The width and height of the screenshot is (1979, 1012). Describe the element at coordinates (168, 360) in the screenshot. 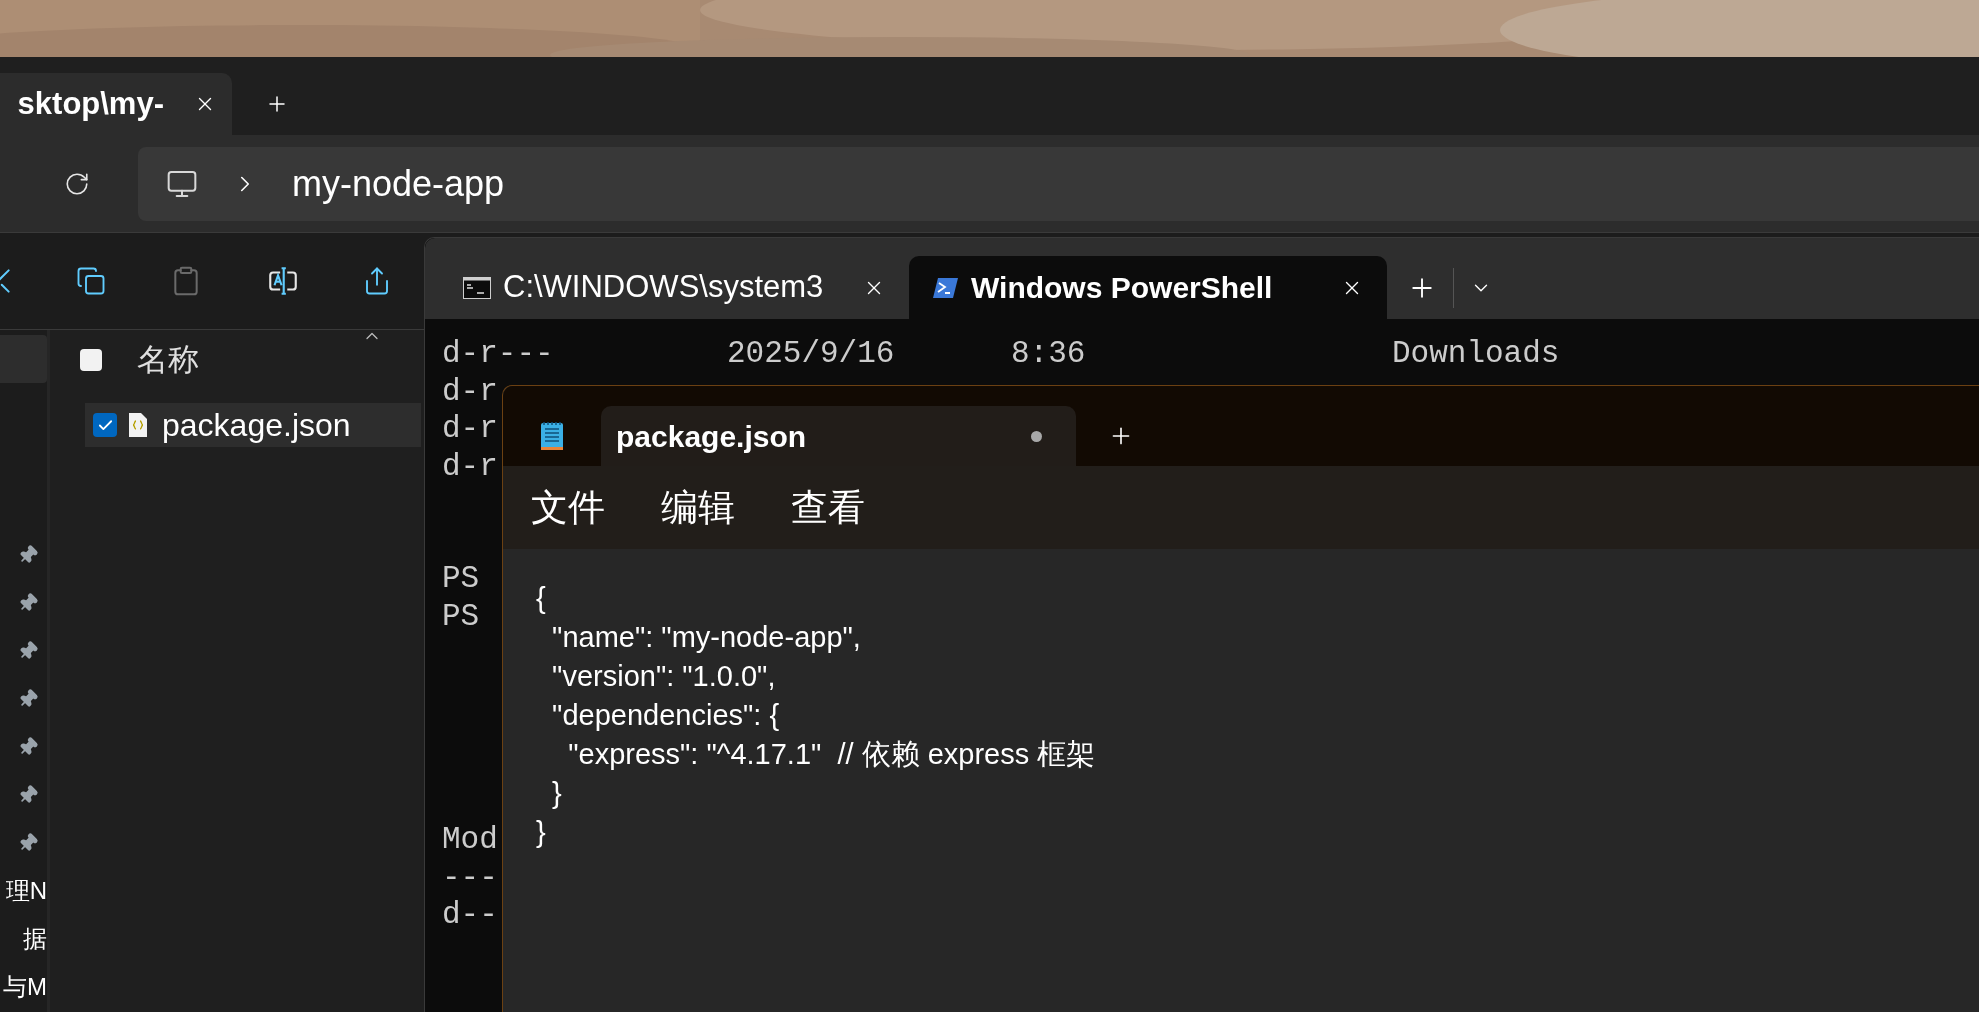

I see `column-header: 名称` at that location.